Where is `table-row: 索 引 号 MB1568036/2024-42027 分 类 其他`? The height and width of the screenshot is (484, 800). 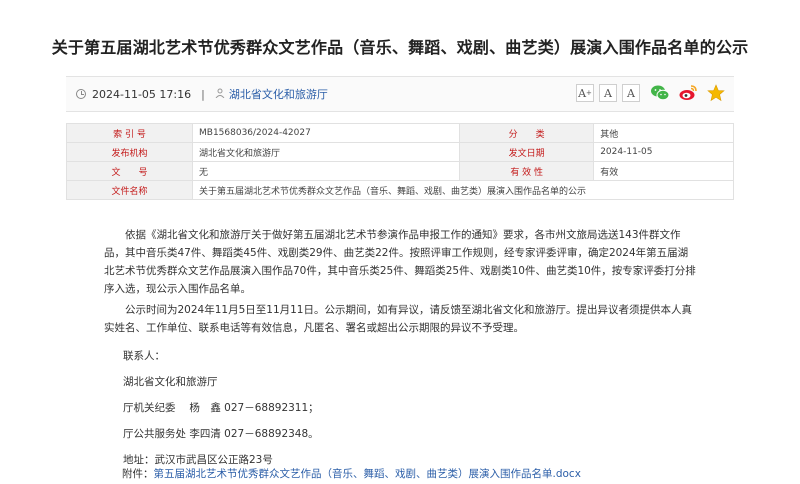 table-row: 索 引 号 MB1568036/2024-42027 分 类 其他 is located at coordinates (400, 133).